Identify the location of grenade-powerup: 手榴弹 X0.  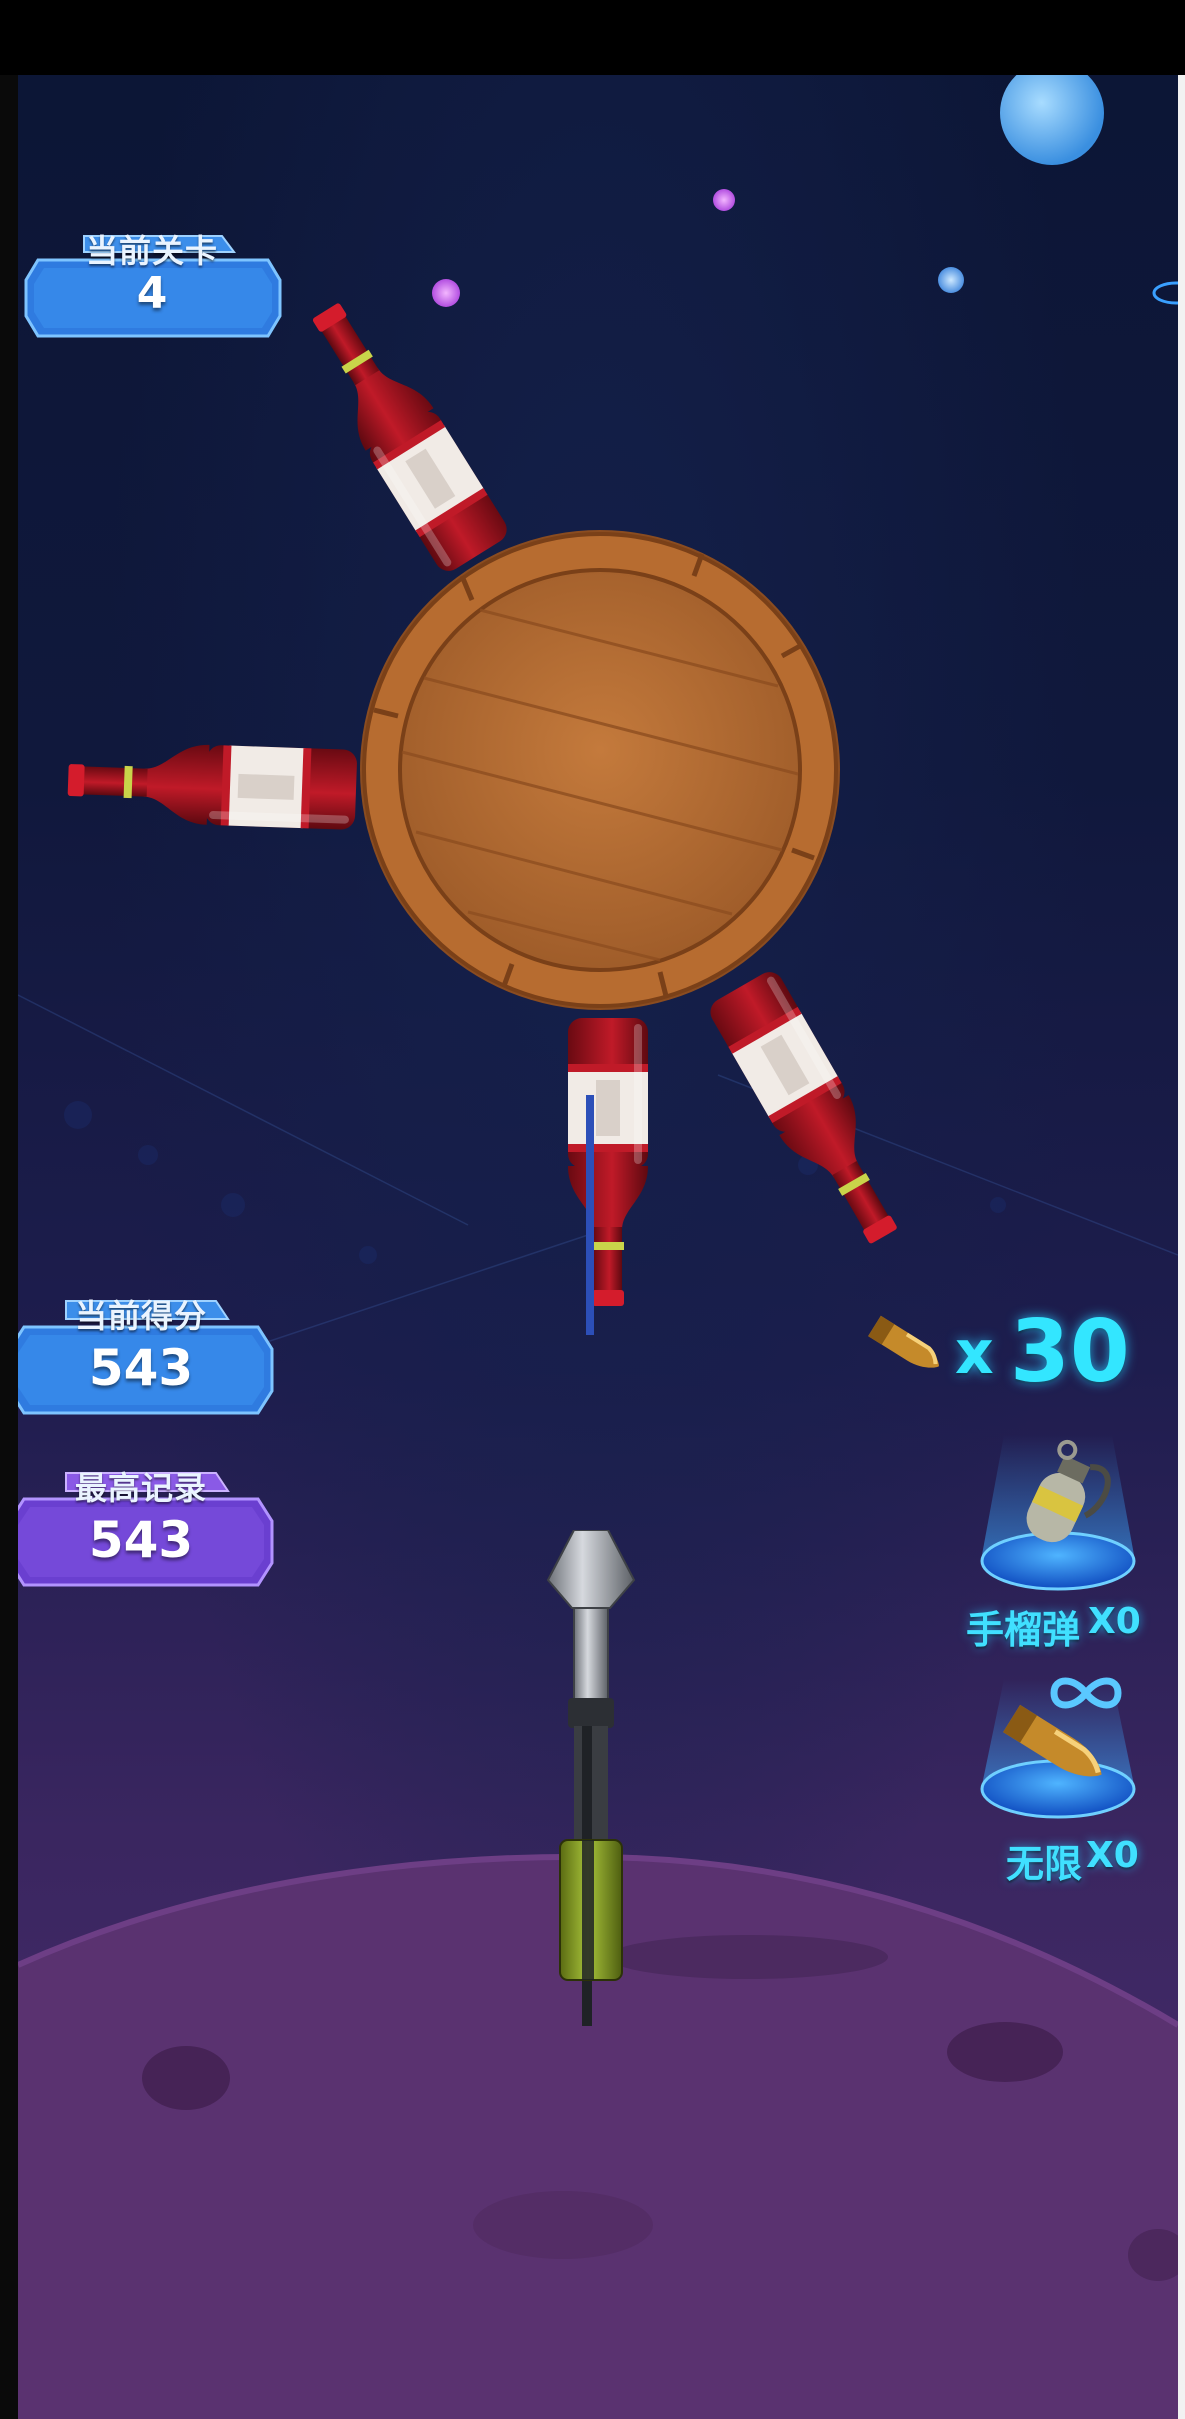
(1058, 1540).